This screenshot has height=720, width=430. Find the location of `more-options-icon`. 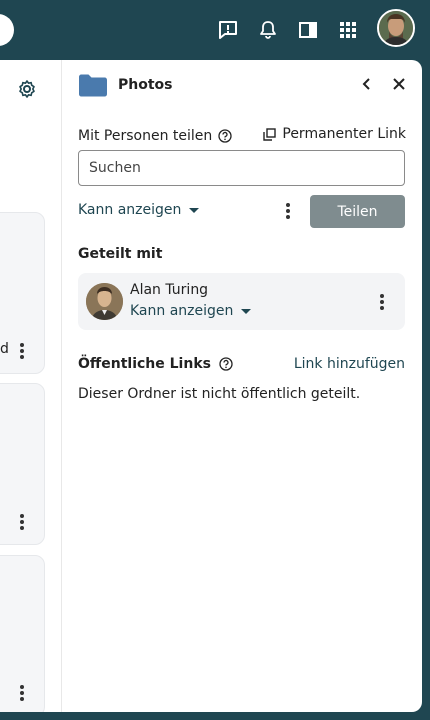

more-options-icon is located at coordinates (288, 211).